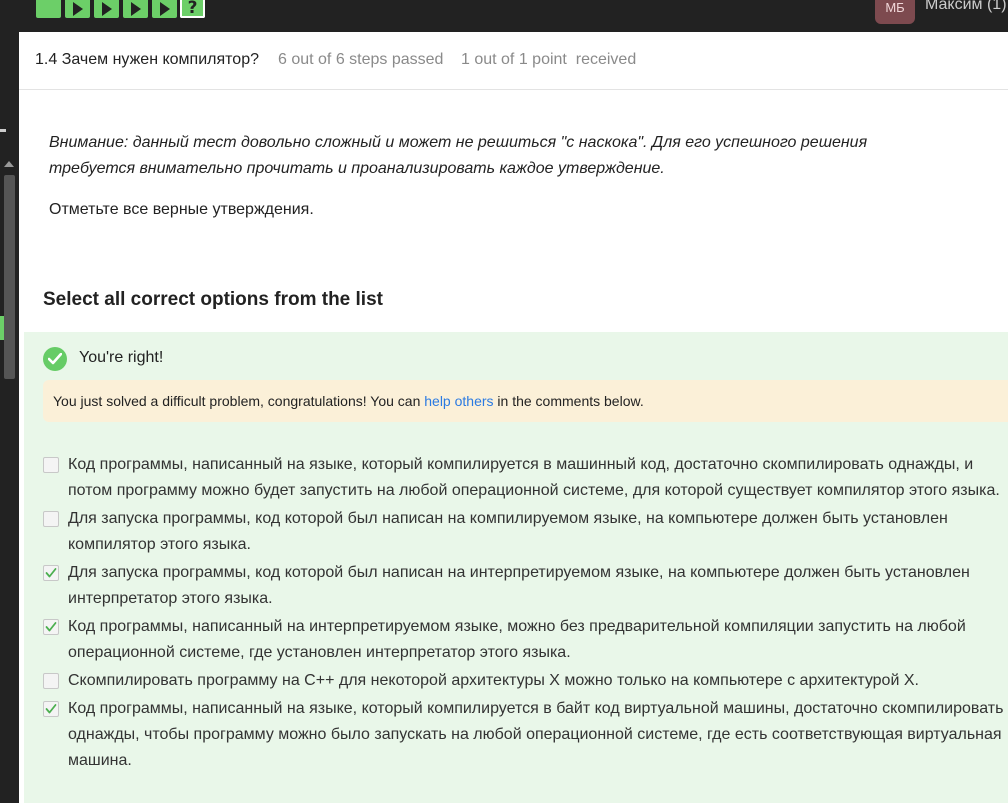  What do you see at coordinates (3, 130) in the screenshot?
I see `rail-handle-icon` at bounding box center [3, 130].